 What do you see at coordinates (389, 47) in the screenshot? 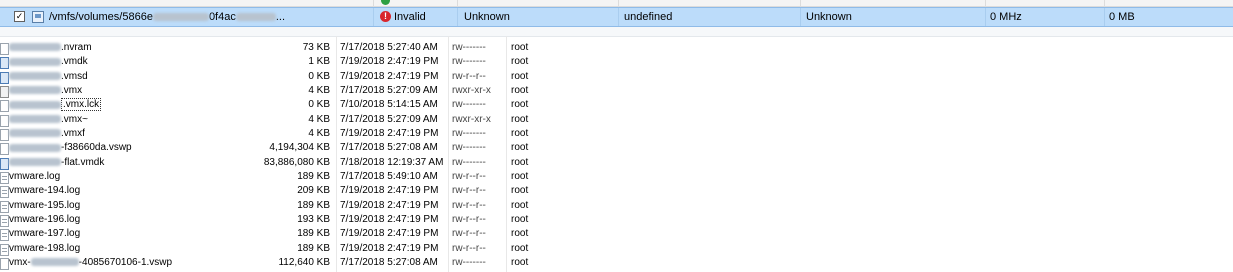
I see `file-modified: 7/17/2018 5:27:40 AM` at bounding box center [389, 47].